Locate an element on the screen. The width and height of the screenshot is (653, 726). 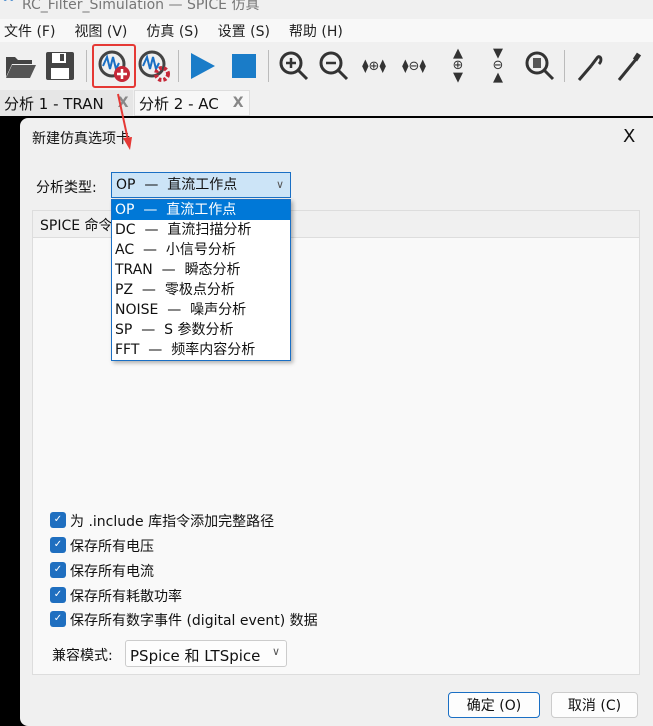
tab-analysis-2: 分析 2 - AC X is located at coordinates (192, 103).